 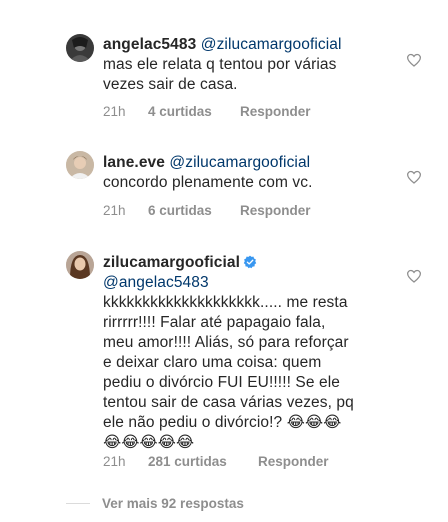 What do you see at coordinates (203, 461) in the screenshot?
I see `comment-likes-count: 281 curtidas` at bounding box center [203, 461].